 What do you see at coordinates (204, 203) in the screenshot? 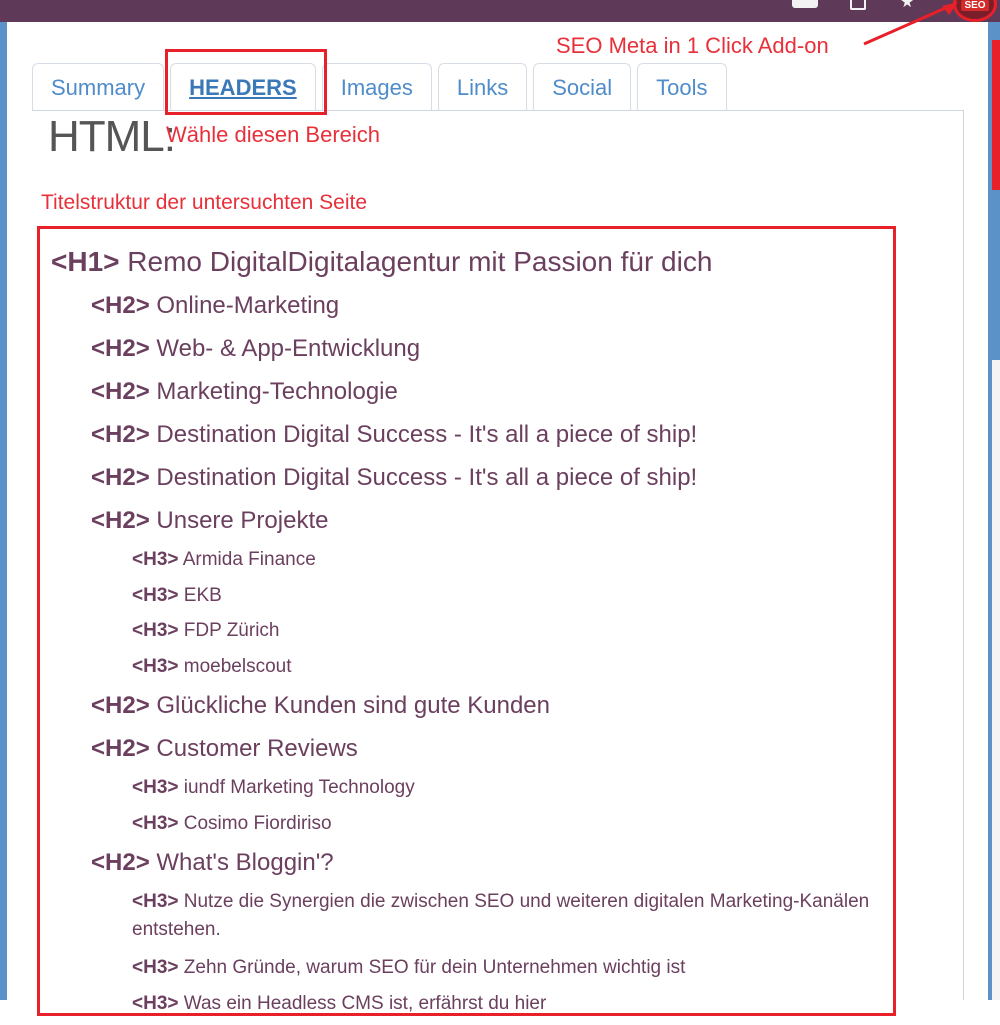
I see `structure-annotation: Titelstruktur der untersuchten Seite` at bounding box center [204, 203].